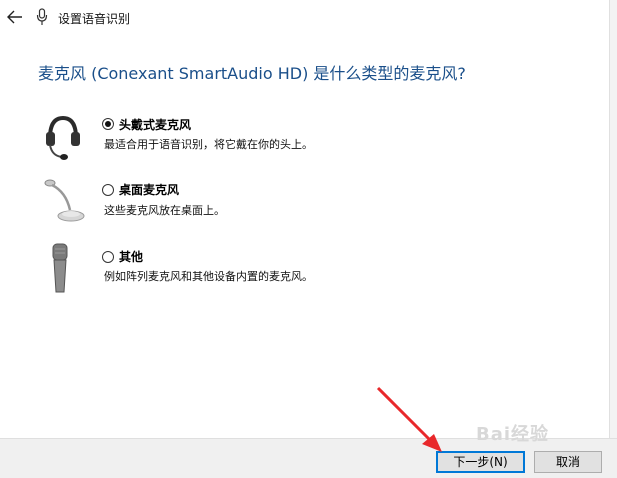 Image resolution: width=617 pixels, height=478 pixels. Describe the element at coordinates (208, 276) in the screenshot. I see `option-desc-other: 例如阵列麦克风和其他设备内置的麦克风。` at that location.